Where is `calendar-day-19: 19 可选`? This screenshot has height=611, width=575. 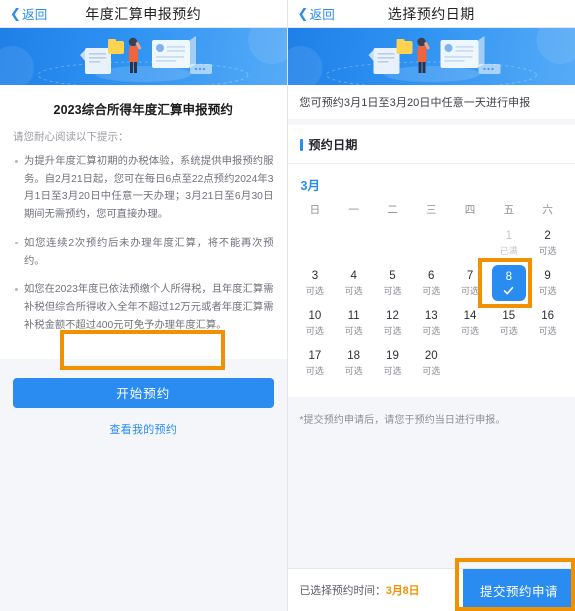
calendar-day-19: 19 可选 is located at coordinates (392, 363).